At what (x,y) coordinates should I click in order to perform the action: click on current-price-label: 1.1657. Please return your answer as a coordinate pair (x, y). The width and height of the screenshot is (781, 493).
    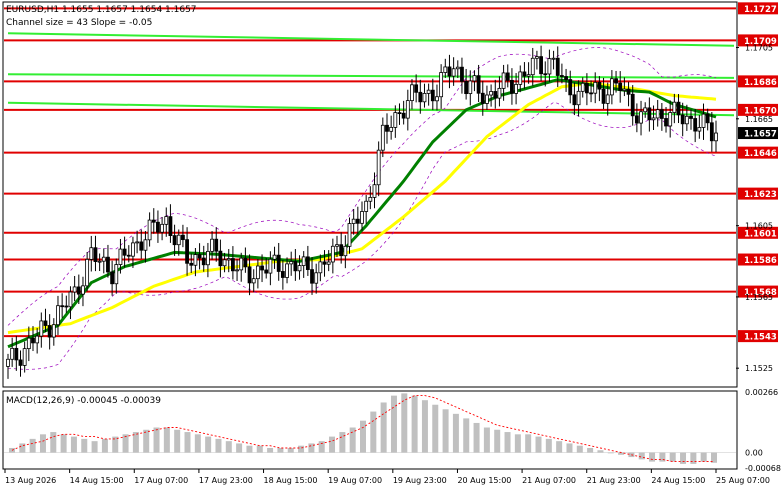
    Looking at the image, I should click on (760, 135).